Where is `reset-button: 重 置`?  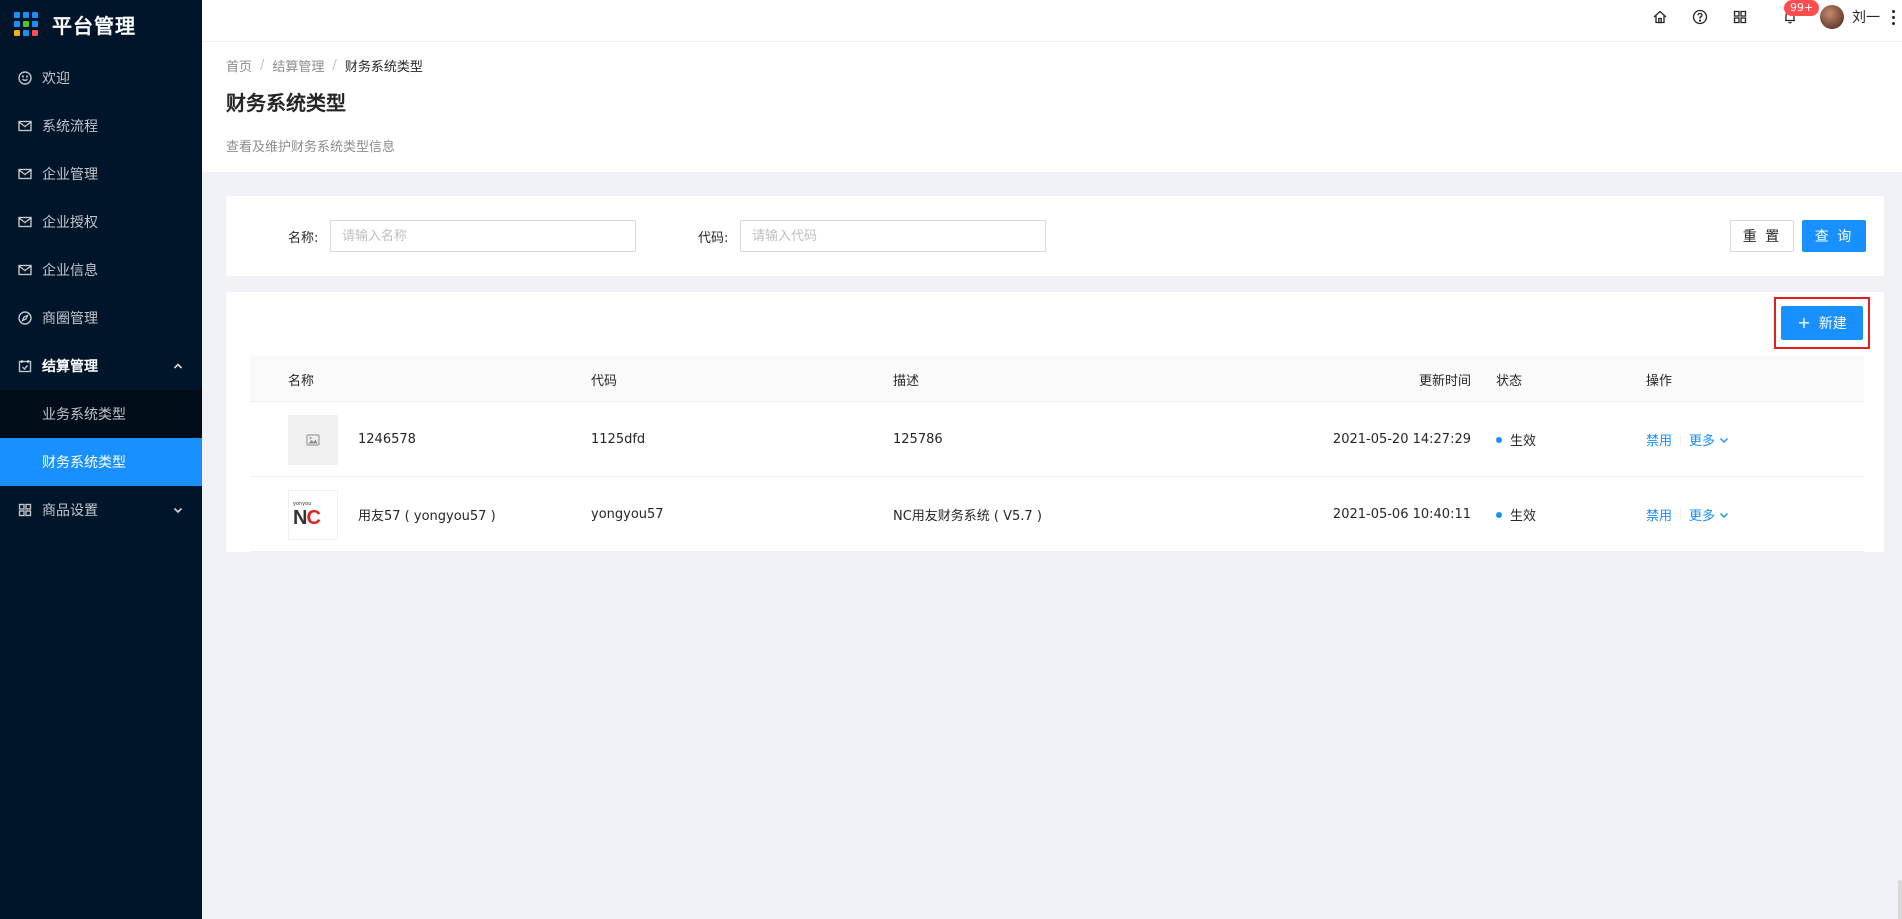 reset-button: 重 置 is located at coordinates (1762, 236).